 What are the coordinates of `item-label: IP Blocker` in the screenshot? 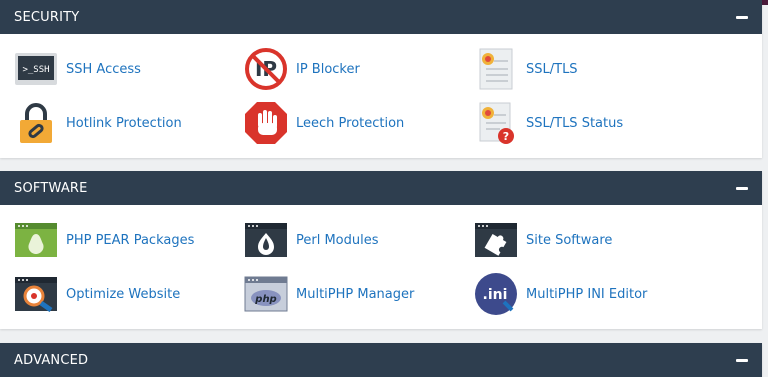 It's located at (328, 69).